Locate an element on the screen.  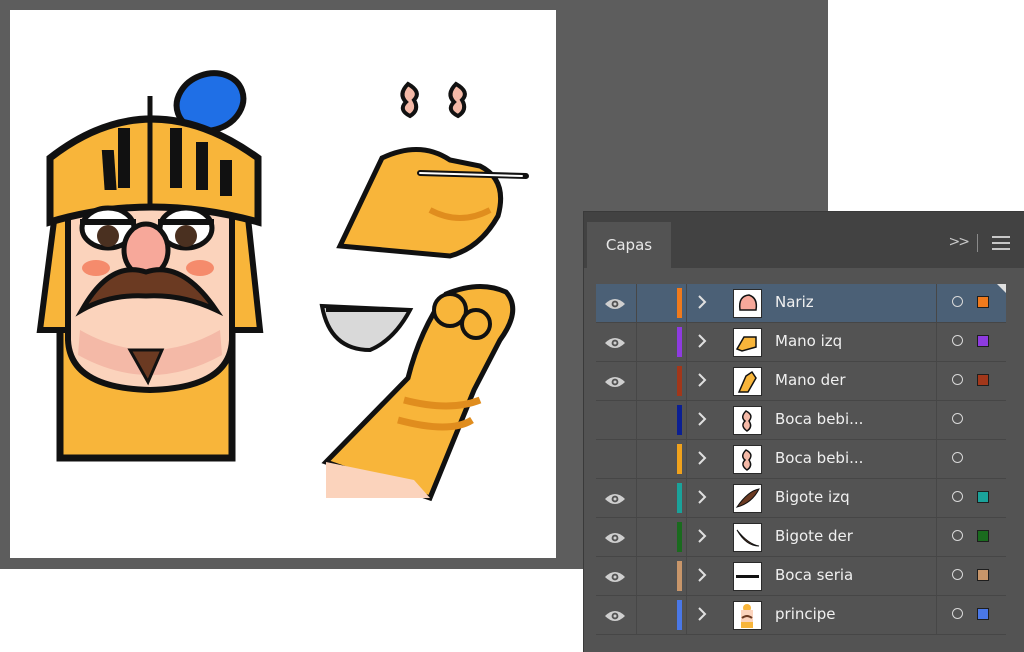
left-hand-shape is located at coordinates (432, 203).